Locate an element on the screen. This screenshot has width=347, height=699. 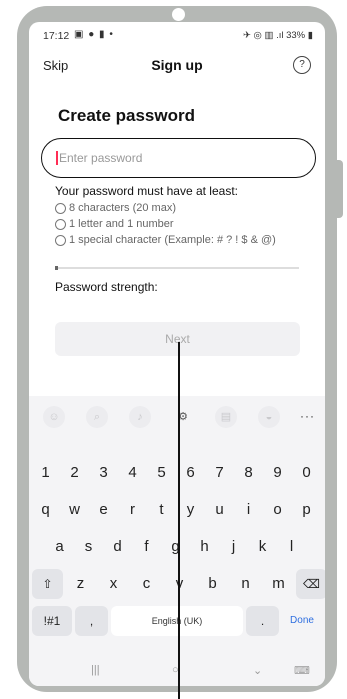
rule-length-text: 8 characters (20 max) is located at coordinates (122, 208).